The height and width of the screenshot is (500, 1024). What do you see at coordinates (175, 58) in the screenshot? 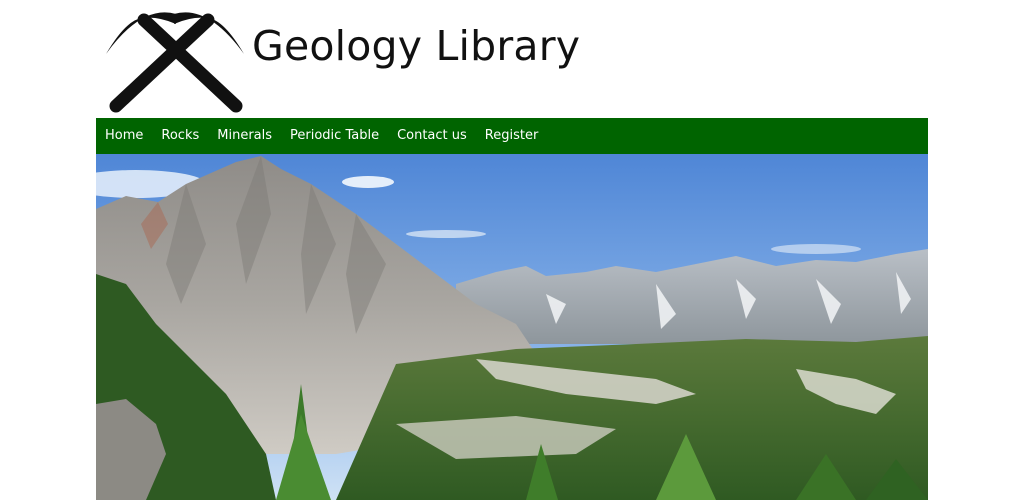
I see `crossed-pickaxes-icon` at bounding box center [175, 58].